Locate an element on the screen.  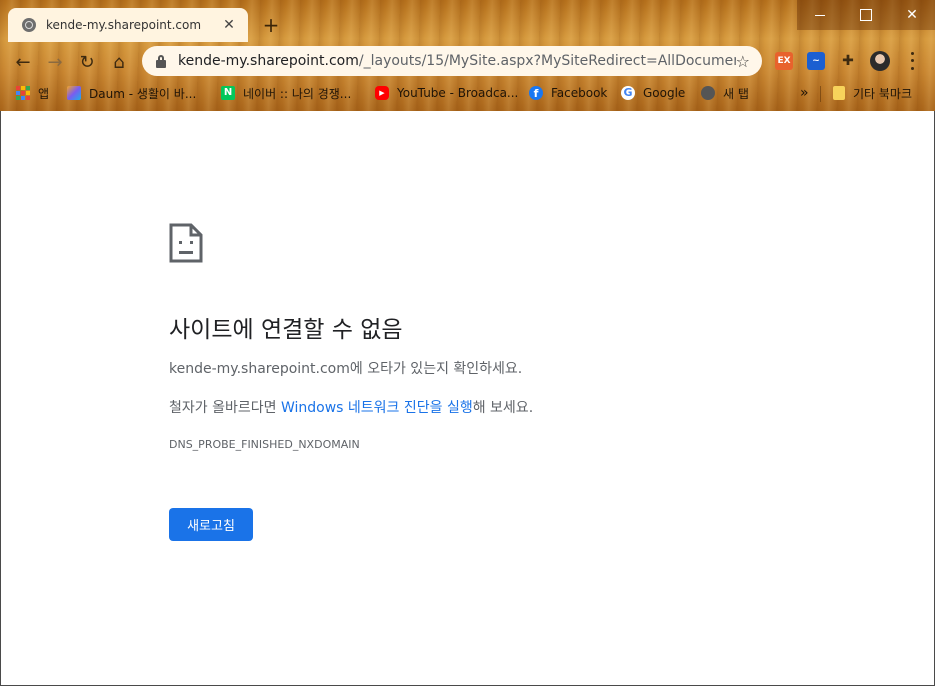
wave-extension-icon: ~ is located at coordinates (816, 61).